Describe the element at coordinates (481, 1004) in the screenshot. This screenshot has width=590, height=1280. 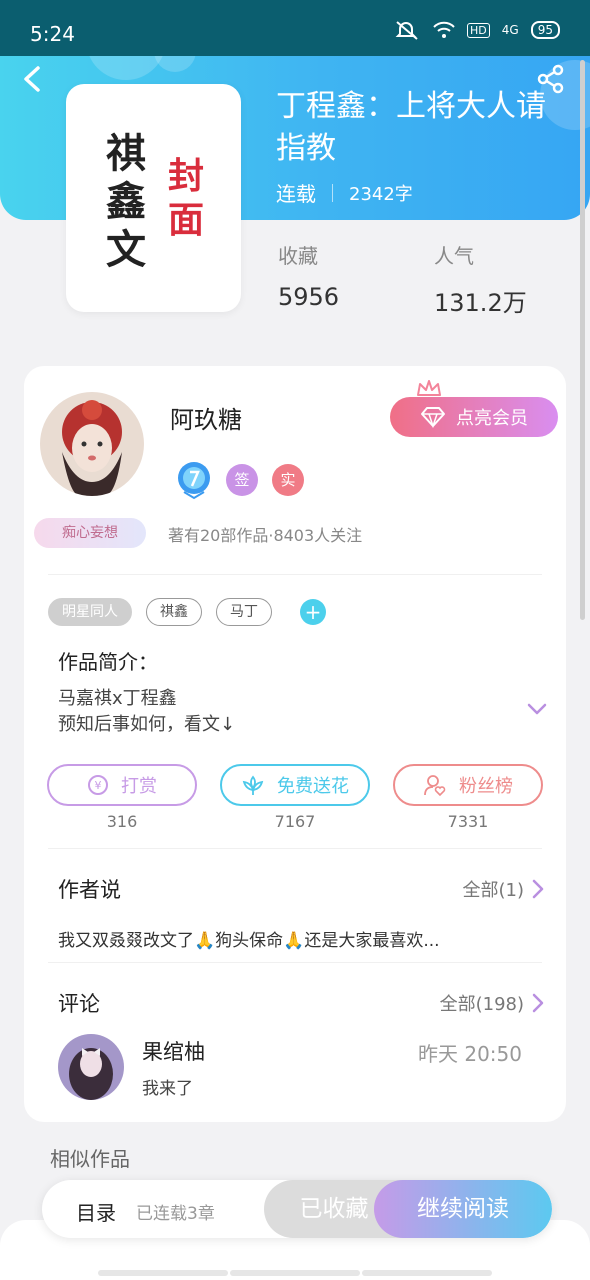
I see `comments-link-label: 全部(198)` at that location.